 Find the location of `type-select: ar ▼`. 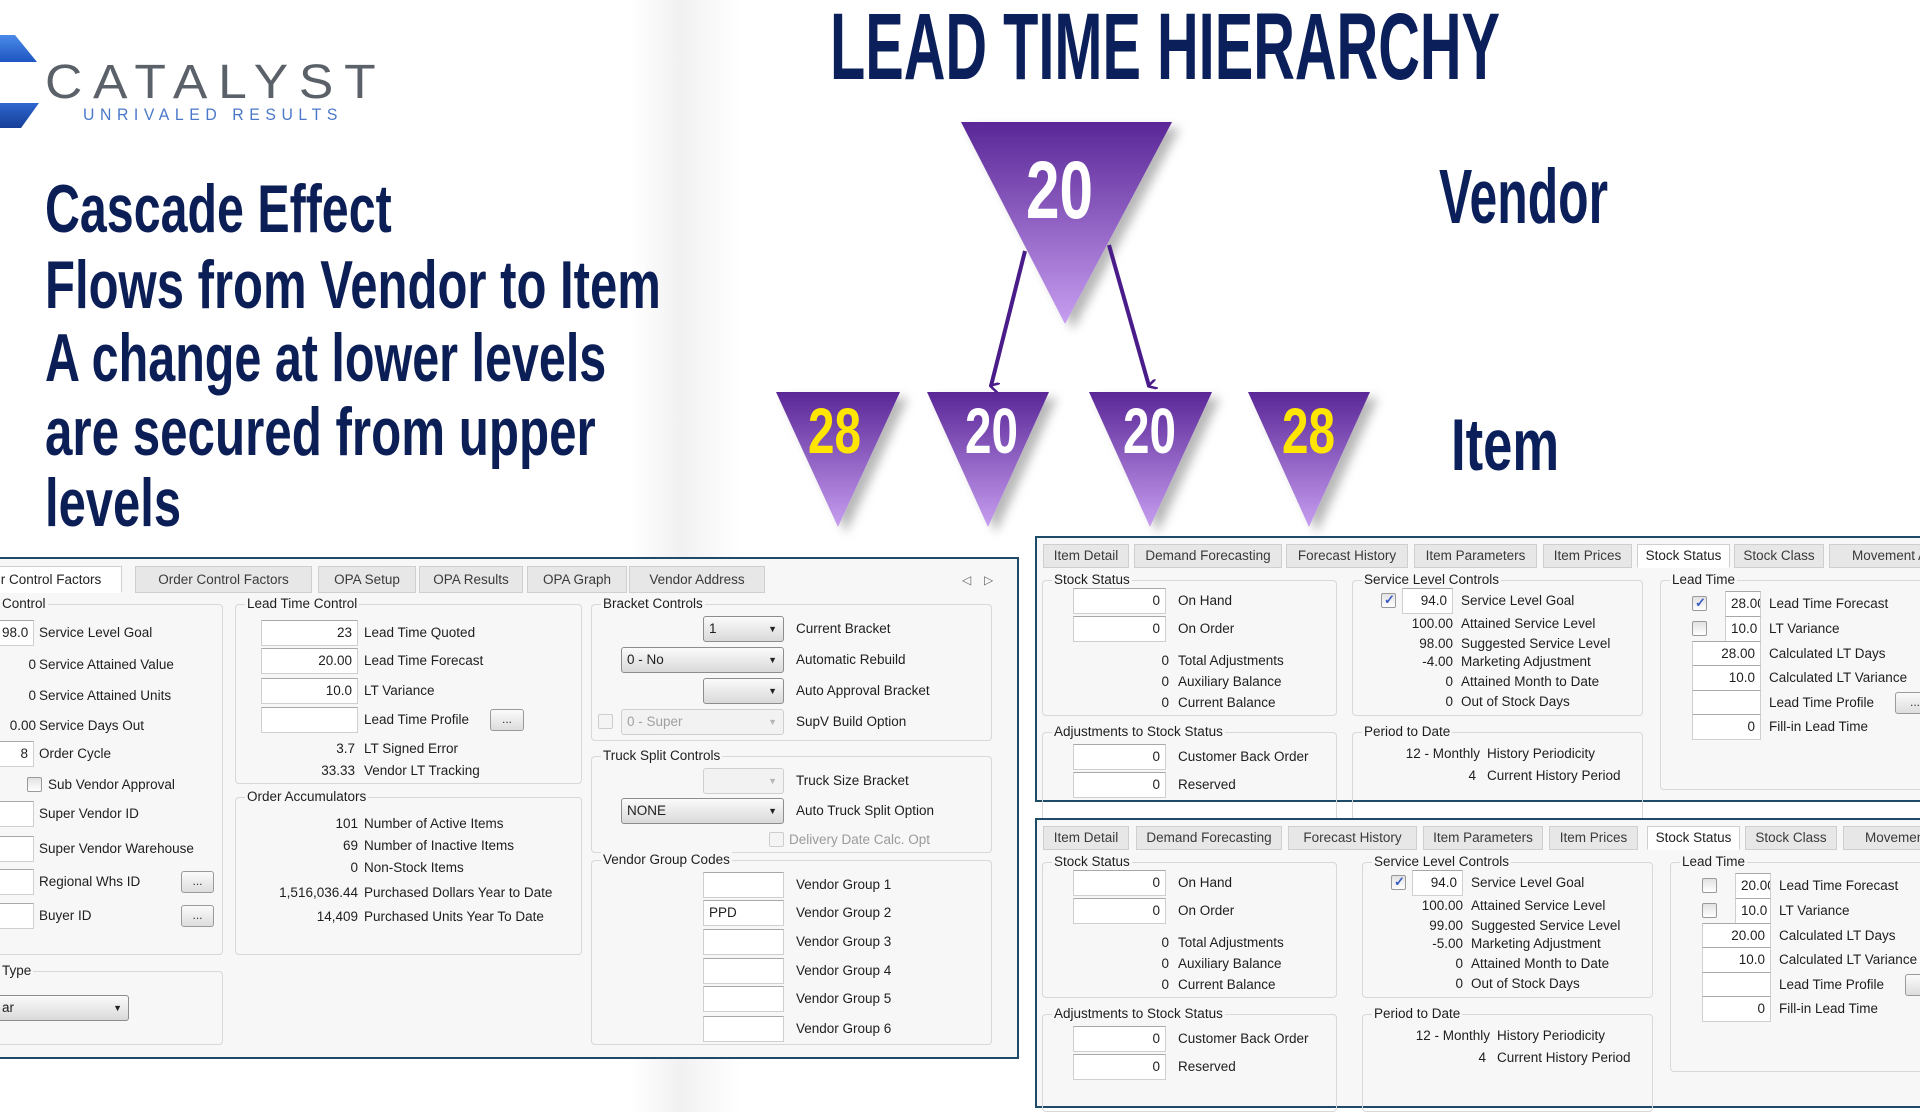

type-select: ar ▼ is located at coordinates (64, 1008).